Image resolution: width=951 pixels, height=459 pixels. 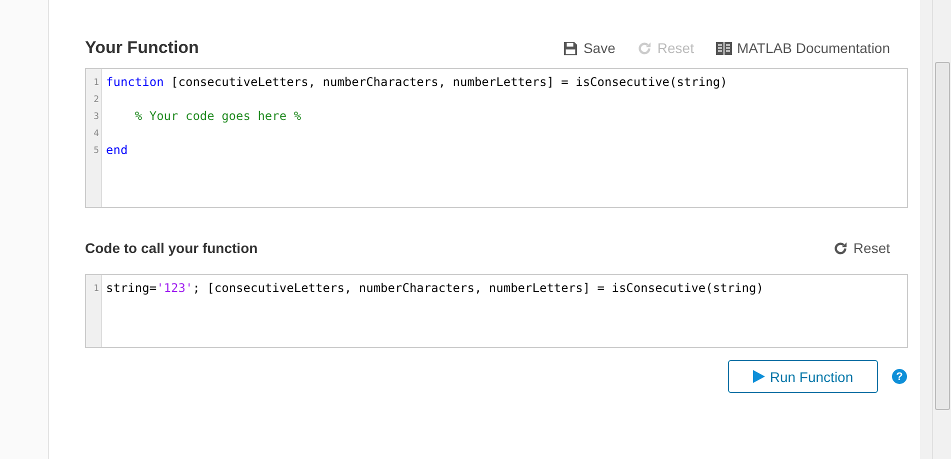 What do you see at coordinates (96, 100) in the screenshot?
I see `line-number: 2` at bounding box center [96, 100].